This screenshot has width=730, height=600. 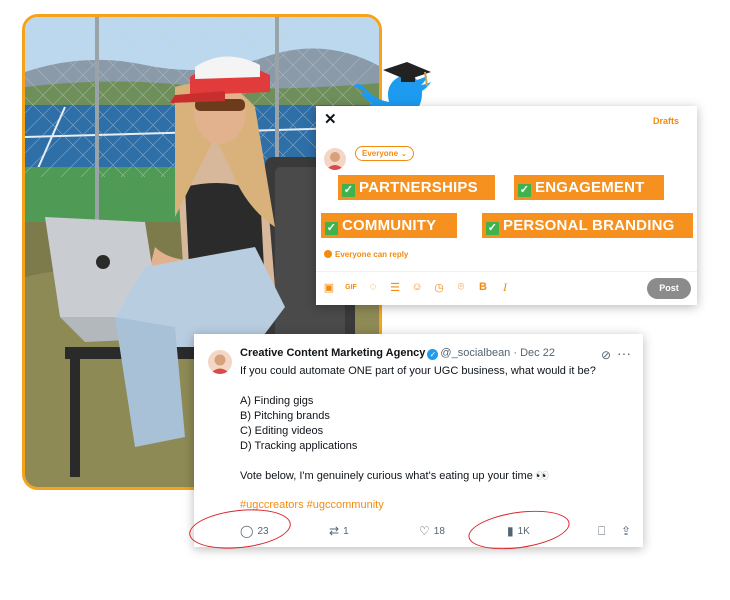 I want to click on tag-community: ✓ COMMUNITY, so click(x=389, y=225).